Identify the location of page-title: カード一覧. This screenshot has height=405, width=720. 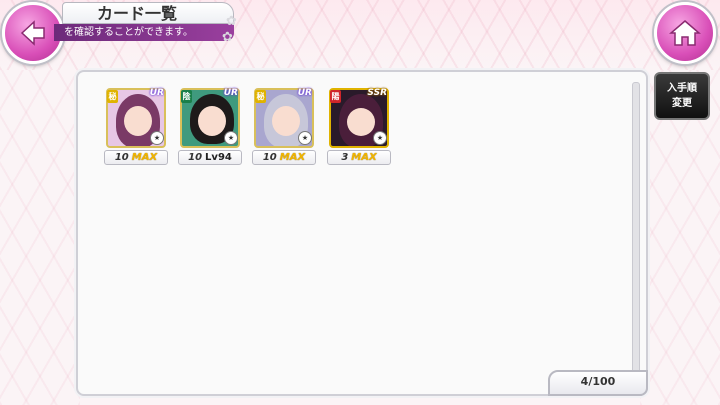
(148, 13).